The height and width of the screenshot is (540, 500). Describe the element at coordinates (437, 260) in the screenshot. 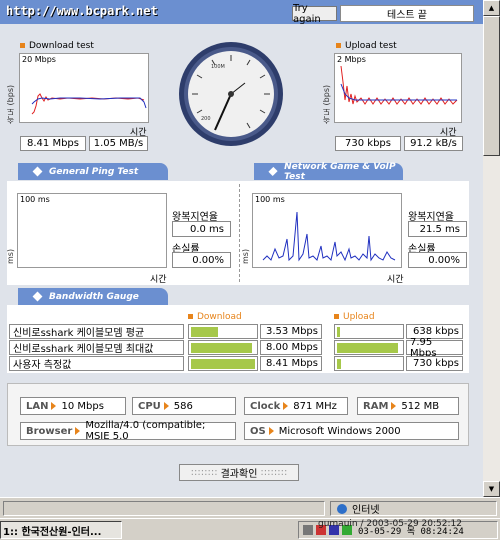

I see `game-loss-value: 0.00%` at that location.